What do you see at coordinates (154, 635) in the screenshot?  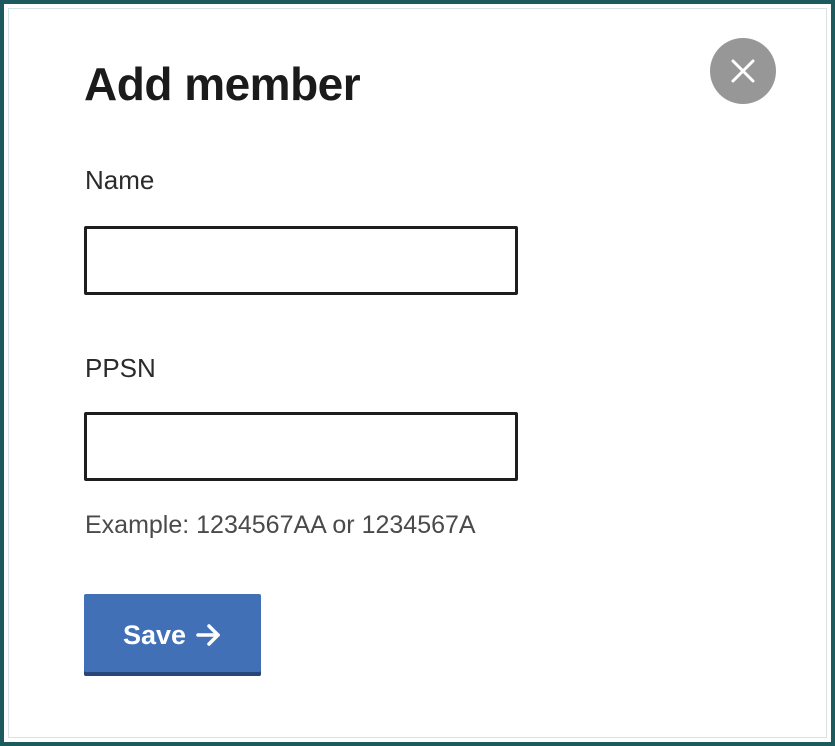 I see `save-button-label: Save` at bounding box center [154, 635].